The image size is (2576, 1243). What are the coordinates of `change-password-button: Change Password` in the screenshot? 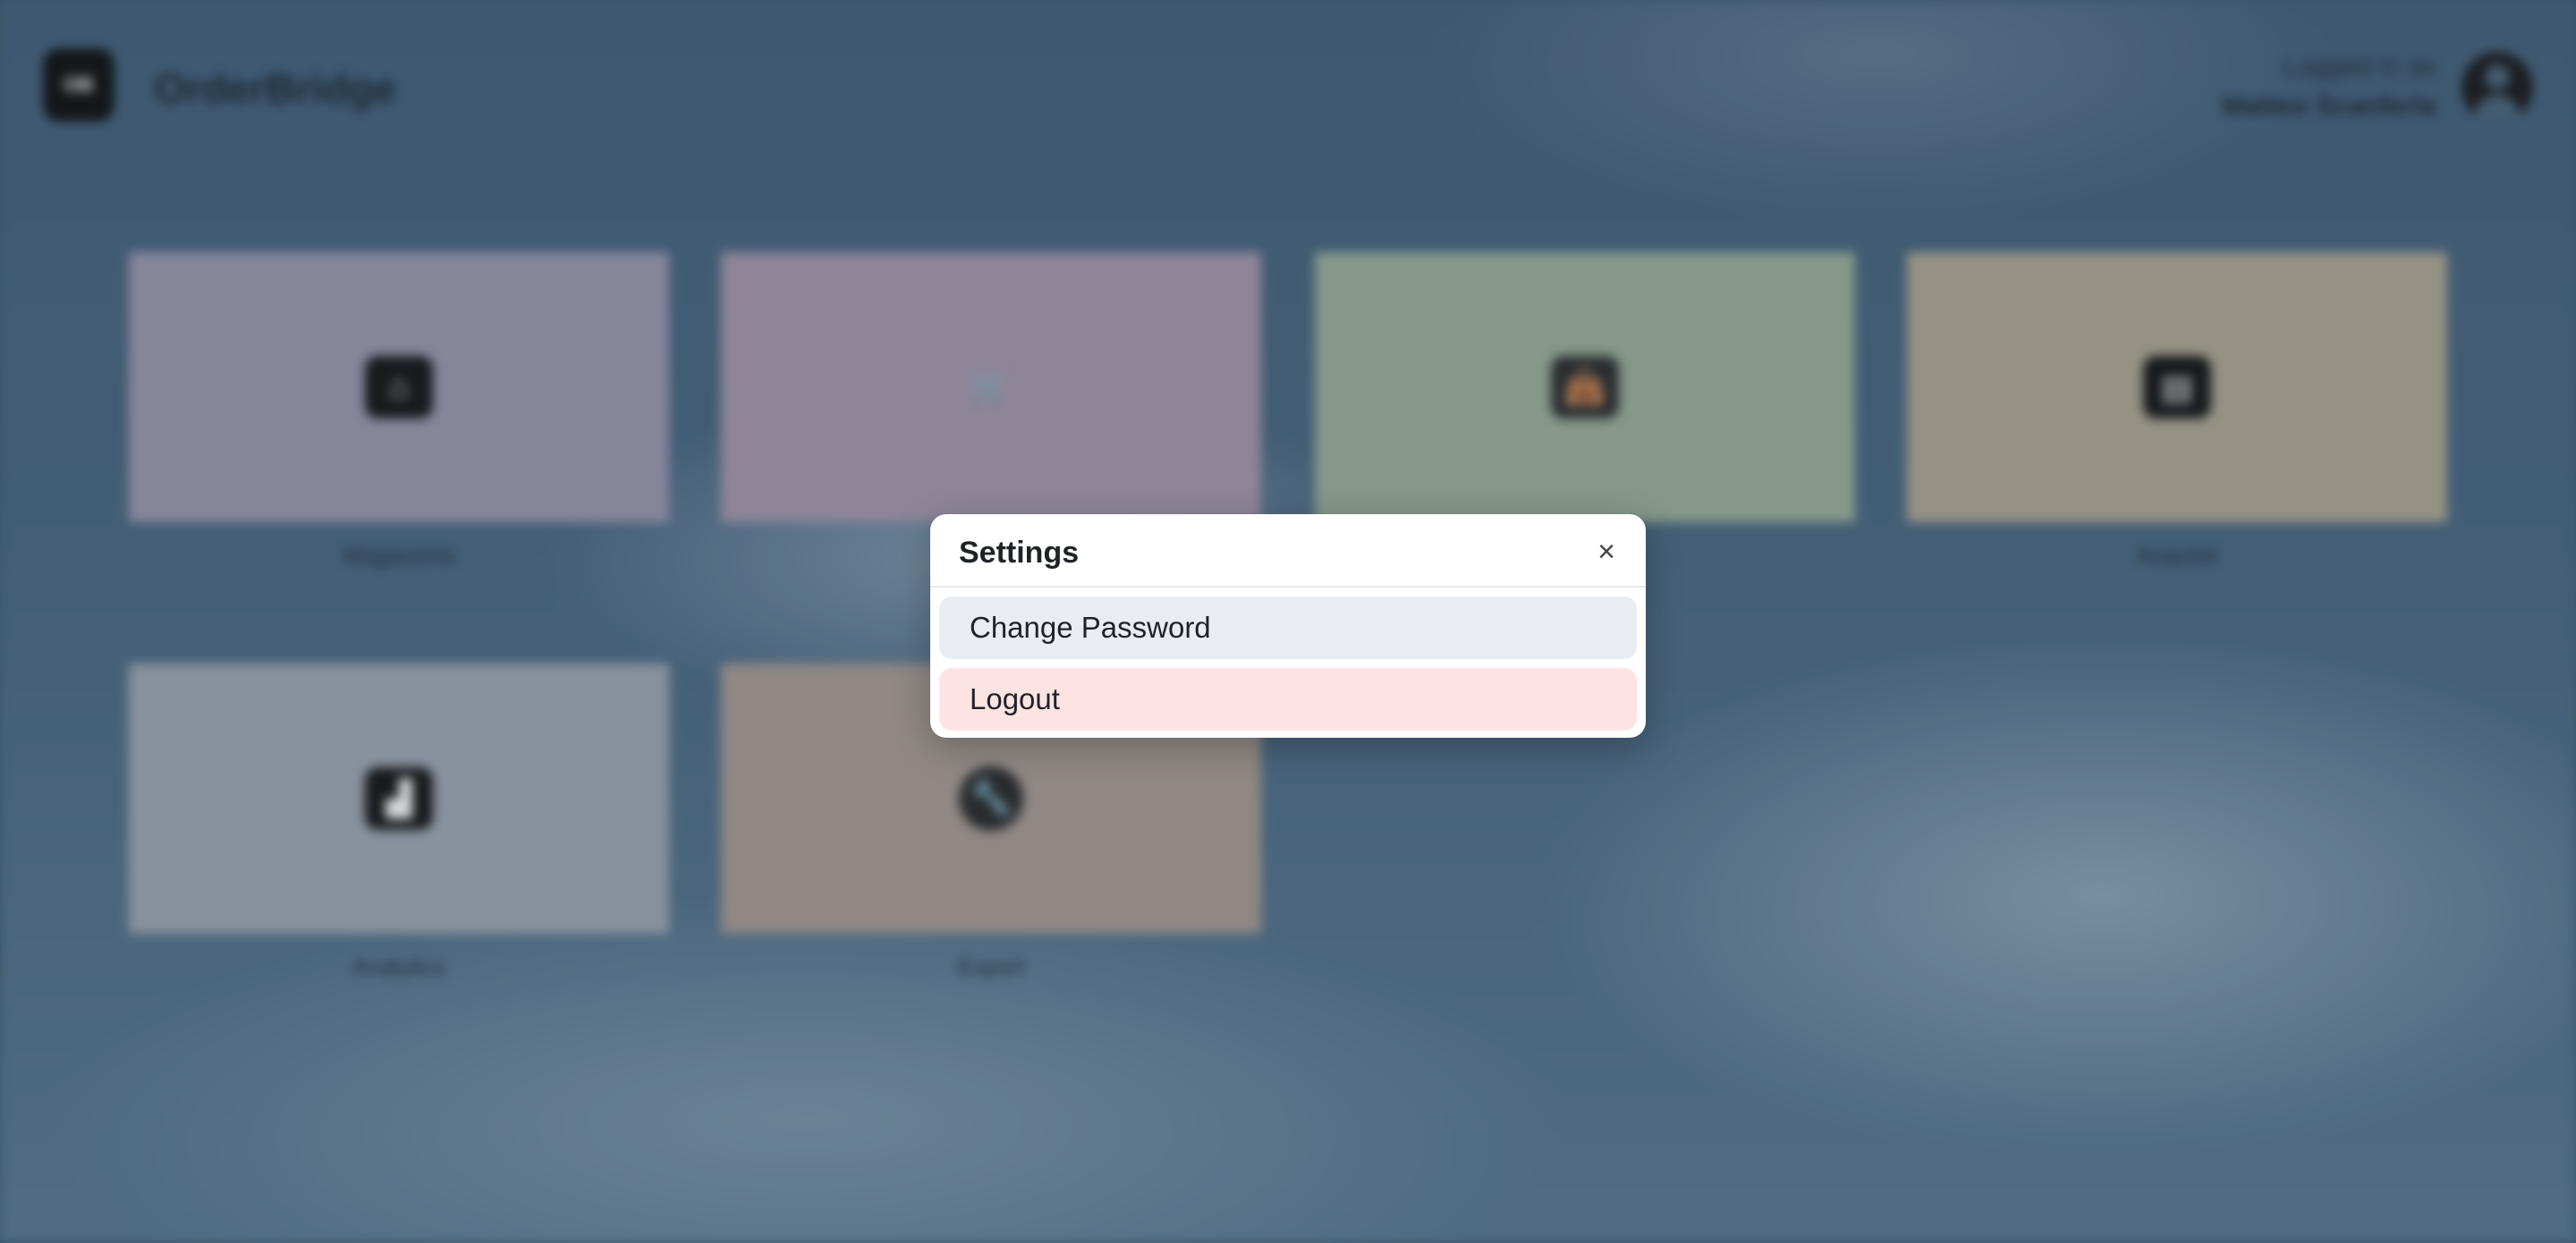 It's located at (1288, 627).